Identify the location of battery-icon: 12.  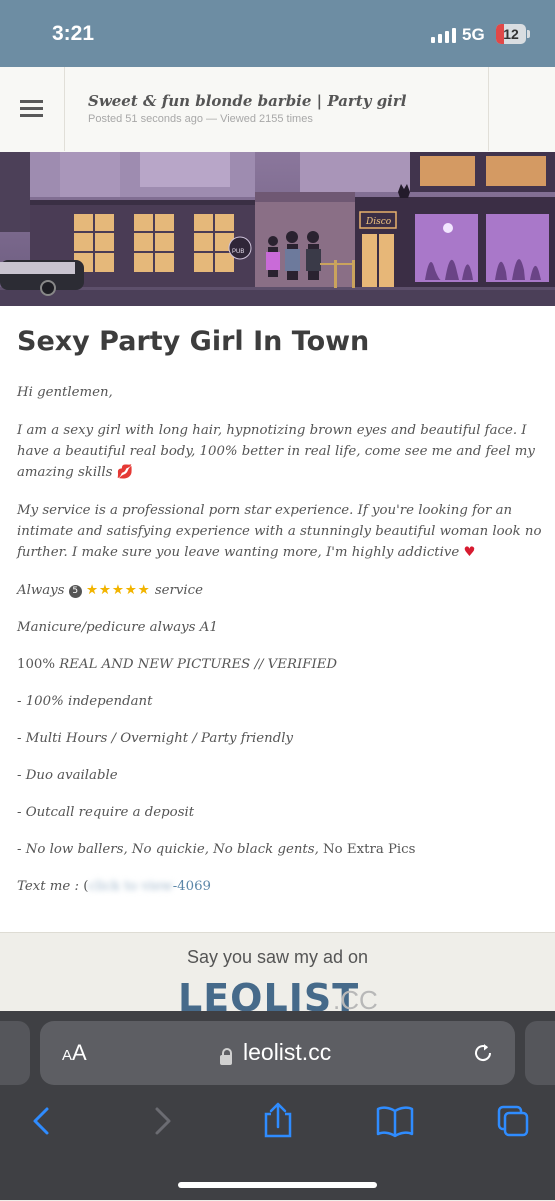
(511, 34).